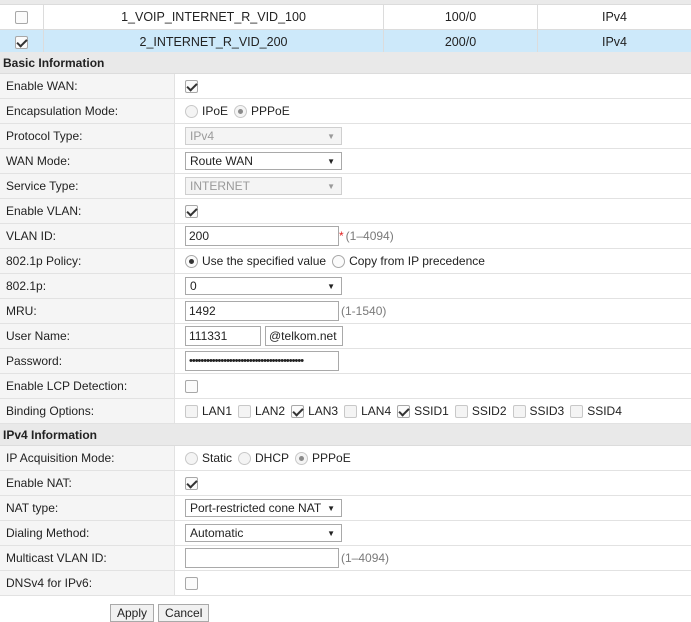  What do you see at coordinates (345, 435) in the screenshot?
I see `ipv4-info-heading: IPv4 Information` at bounding box center [345, 435].